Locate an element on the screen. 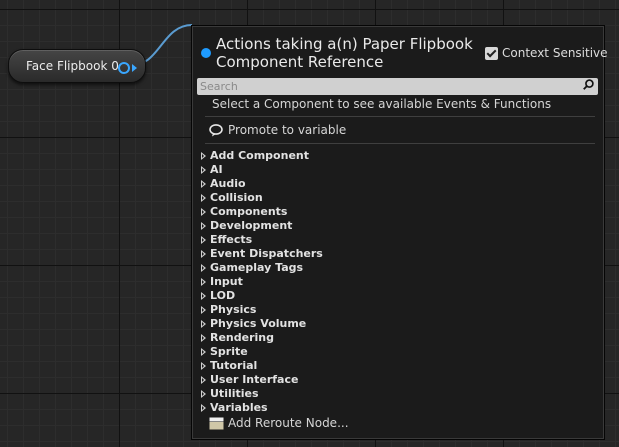 Image resolution: width=619 pixels, height=447 pixels. pin-arrow-icon is located at coordinates (134, 68).